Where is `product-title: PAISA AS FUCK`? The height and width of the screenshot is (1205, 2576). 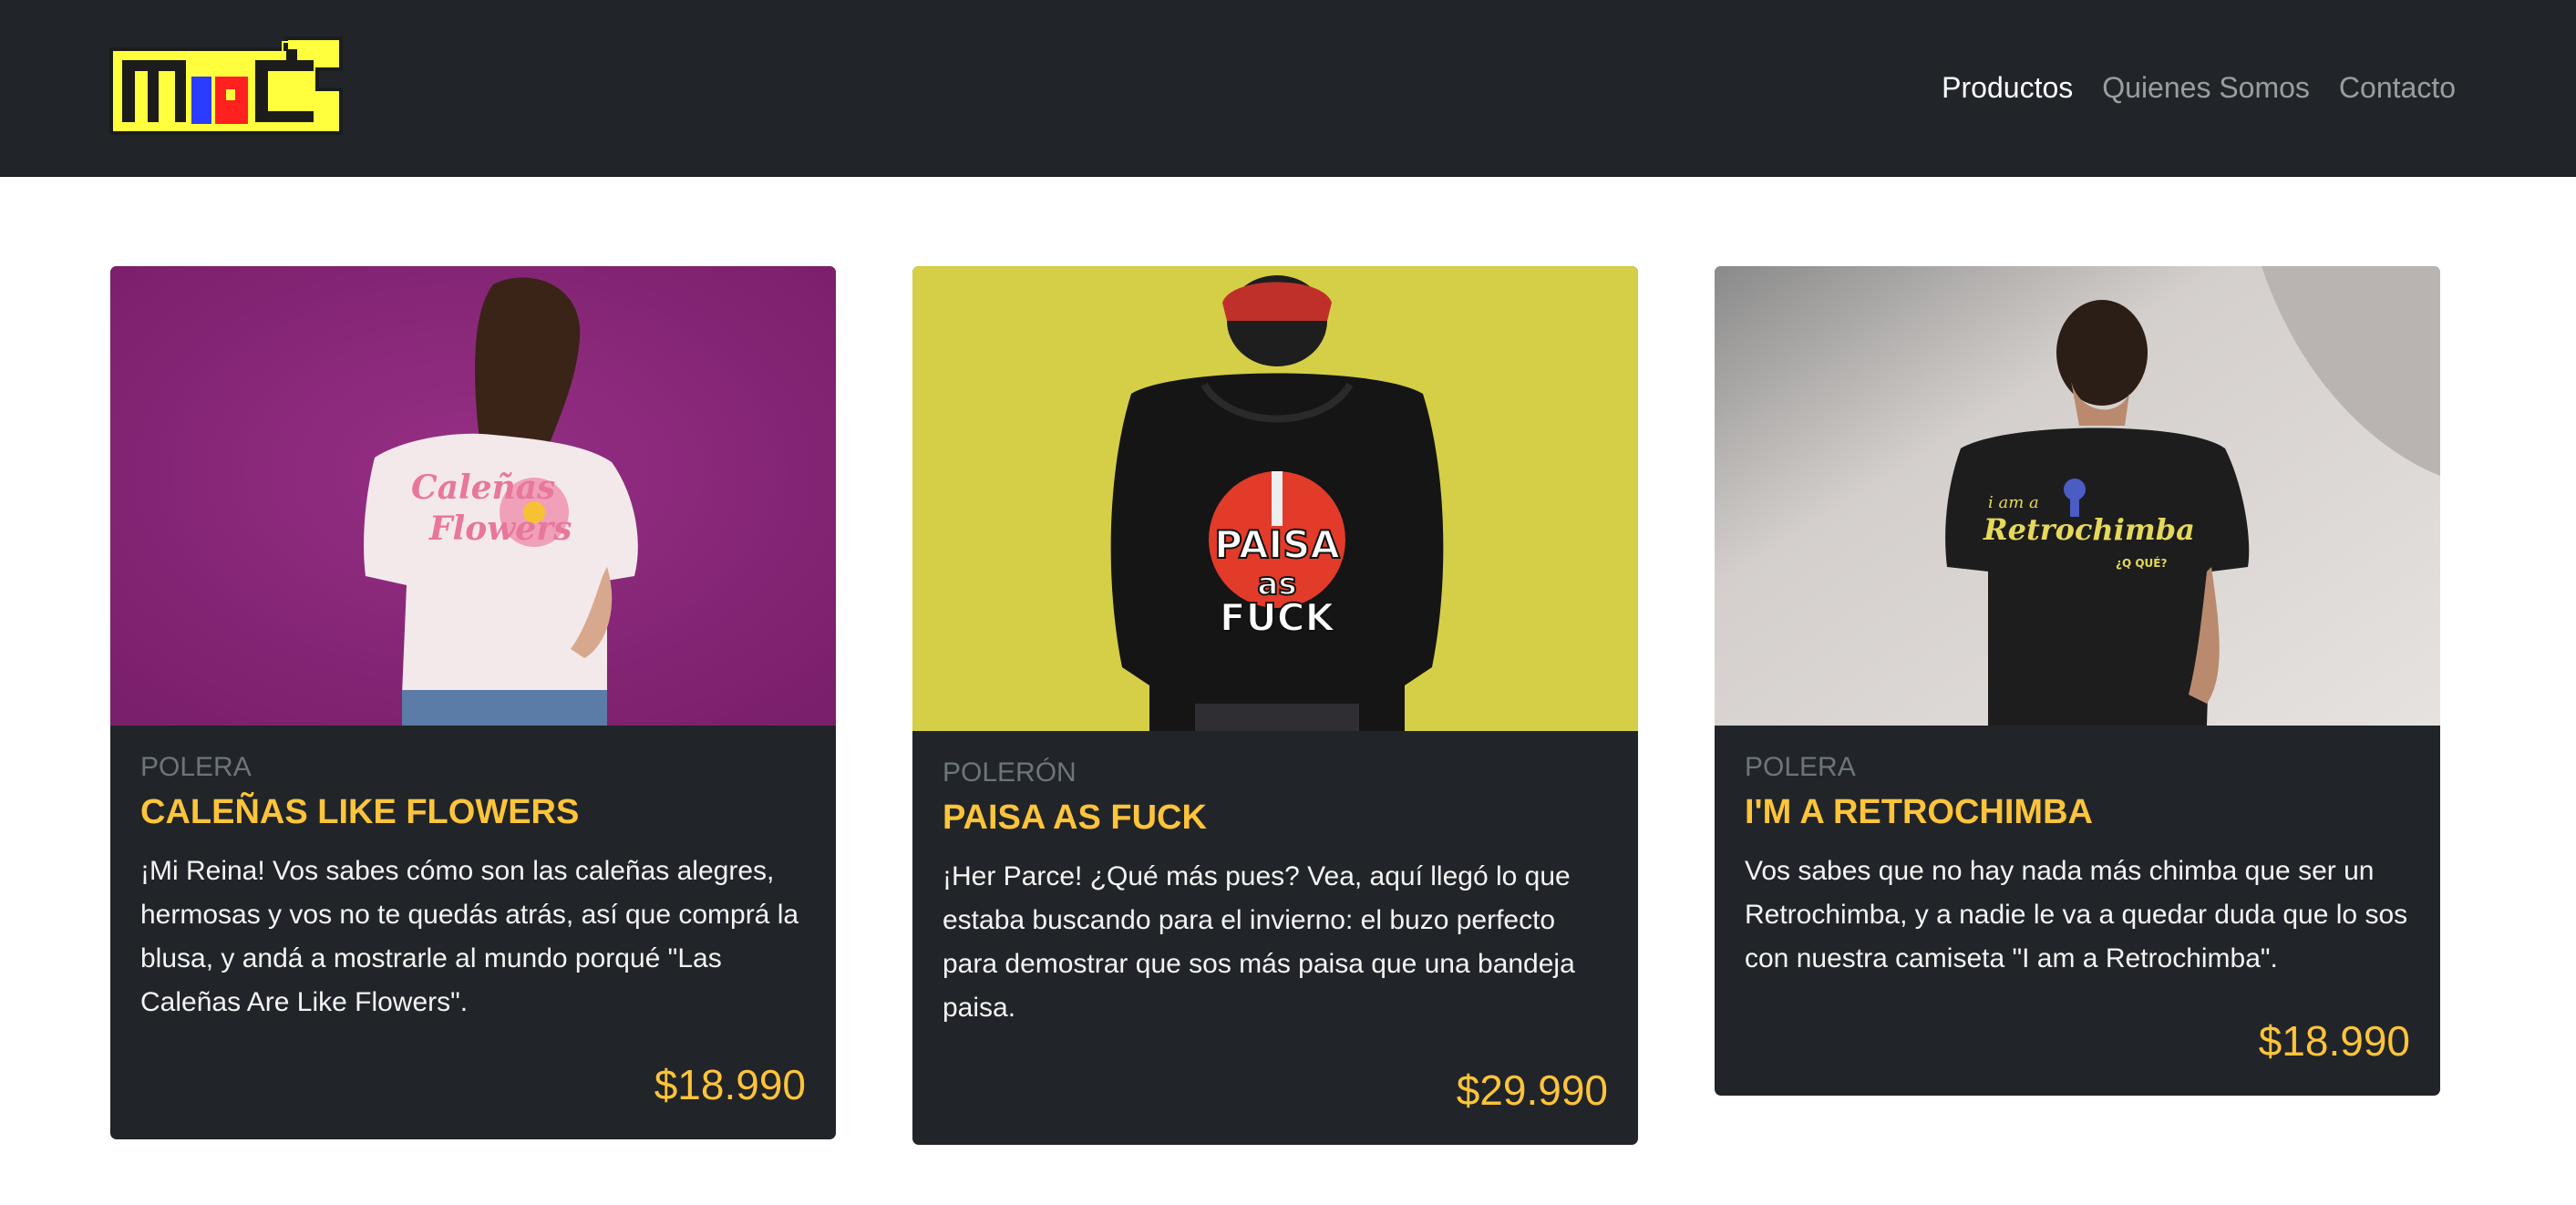 product-title: PAISA AS FUCK is located at coordinates (1275, 818).